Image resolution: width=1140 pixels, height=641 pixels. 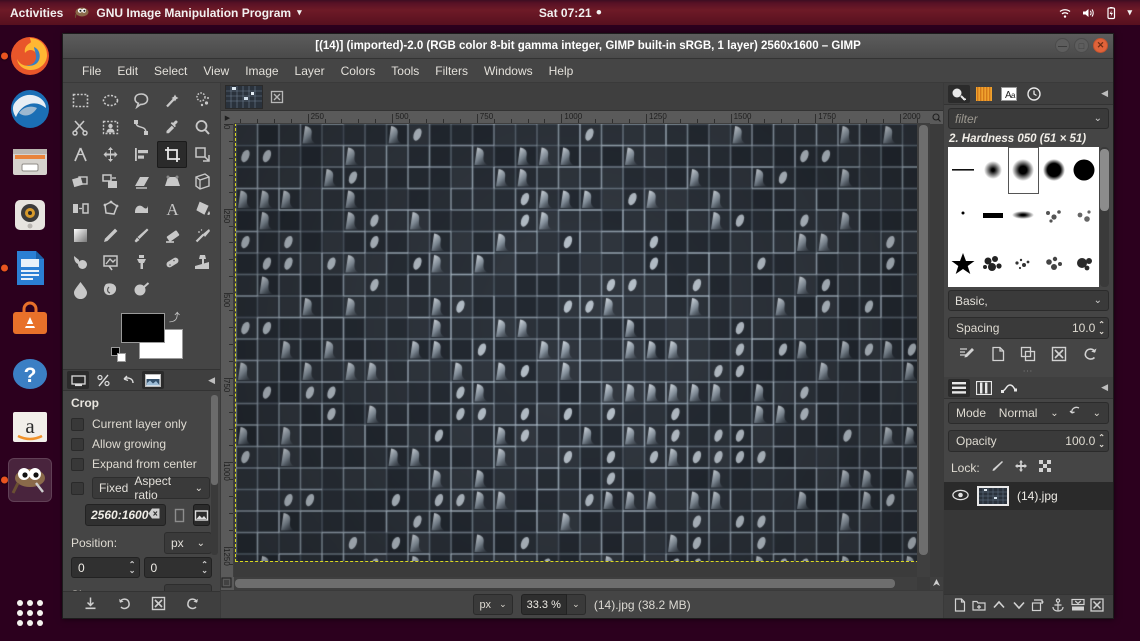 What do you see at coordinates (936, 583) in the screenshot?
I see `navigation-icon` at bounding box center [936, 583].